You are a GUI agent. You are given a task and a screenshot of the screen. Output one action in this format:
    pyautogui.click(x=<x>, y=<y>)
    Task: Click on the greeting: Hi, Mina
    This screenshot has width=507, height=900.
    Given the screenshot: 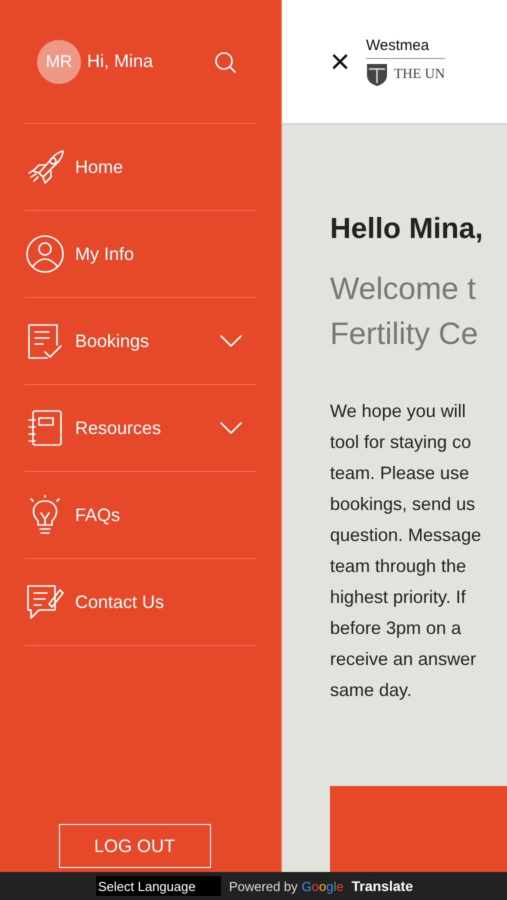 What is the action you would take?
    pyautogui.click(x=120, y=61)
    